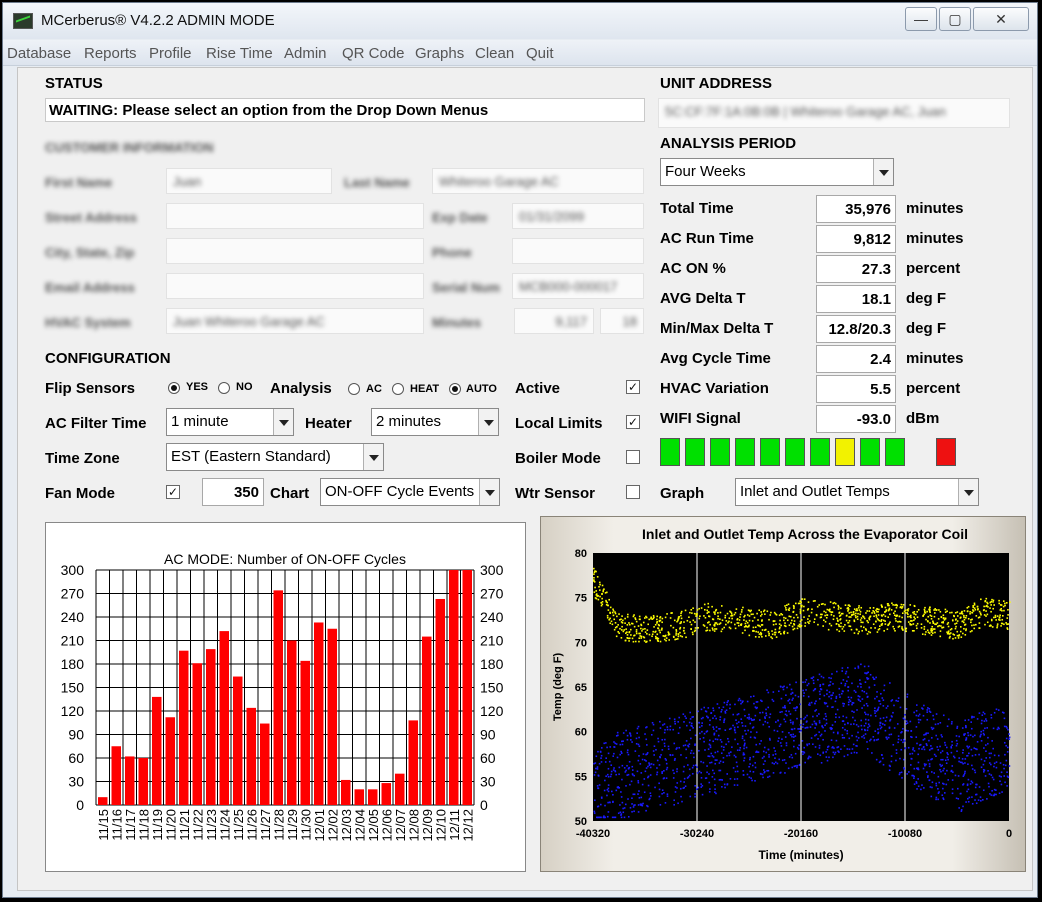  What do you see at coordinates (435, 422) in the screenshot?
I see `heater-dropdown: 2 minutes` at bounding box center [435, 422].